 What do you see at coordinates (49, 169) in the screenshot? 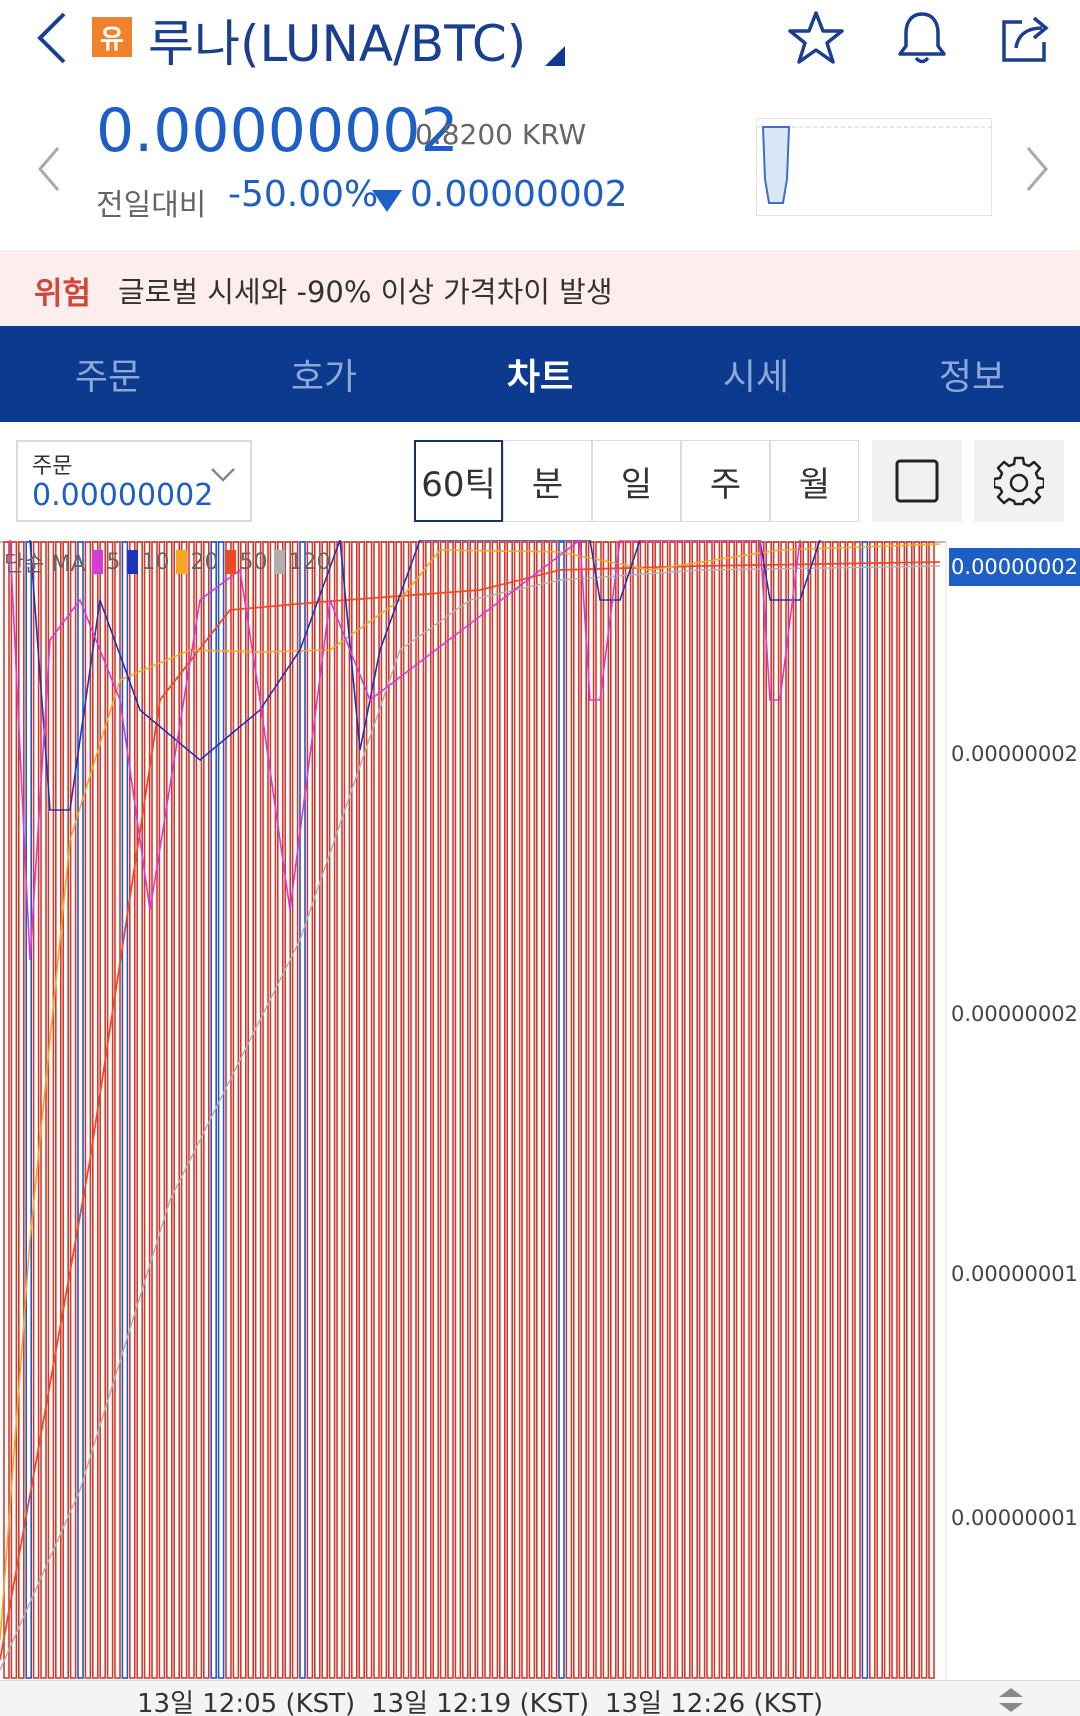
I see `prev-coin-icon` at bounding box center [49, 169].